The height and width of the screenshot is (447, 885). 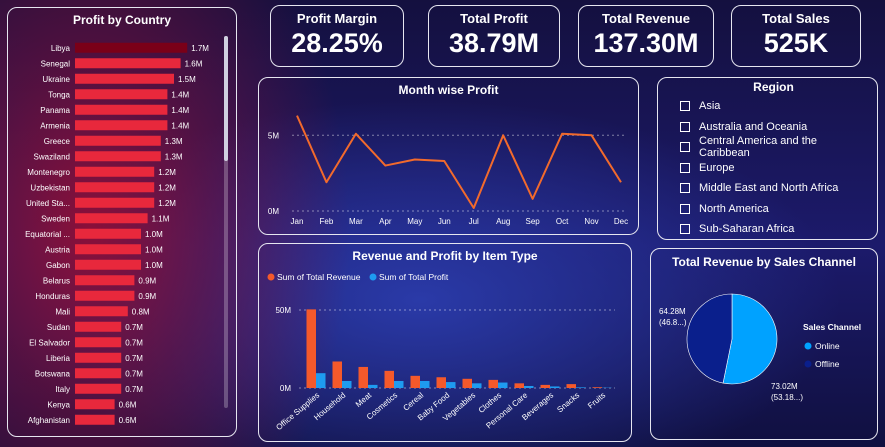 I want to click on pie-legend-label-online: Online, so click(x=827, y=346).